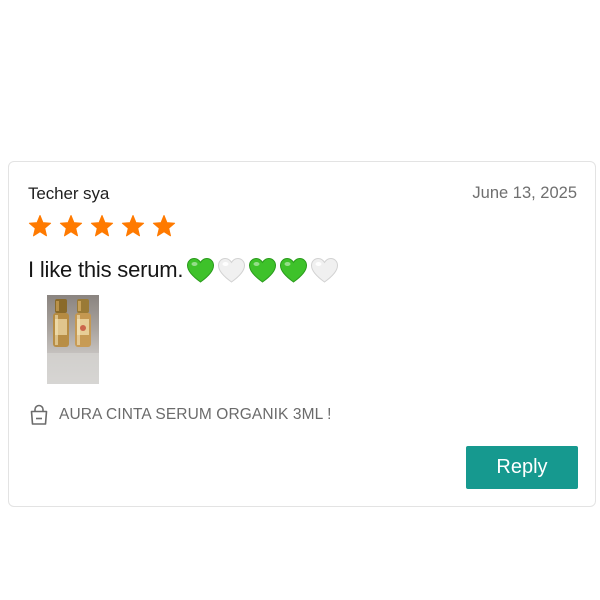 Image resolution: width=600 pixels, height=600 pixels. Describe the element at coordinates (56, 330) in the screenshot. I see `bottle-shine-left` at that location.